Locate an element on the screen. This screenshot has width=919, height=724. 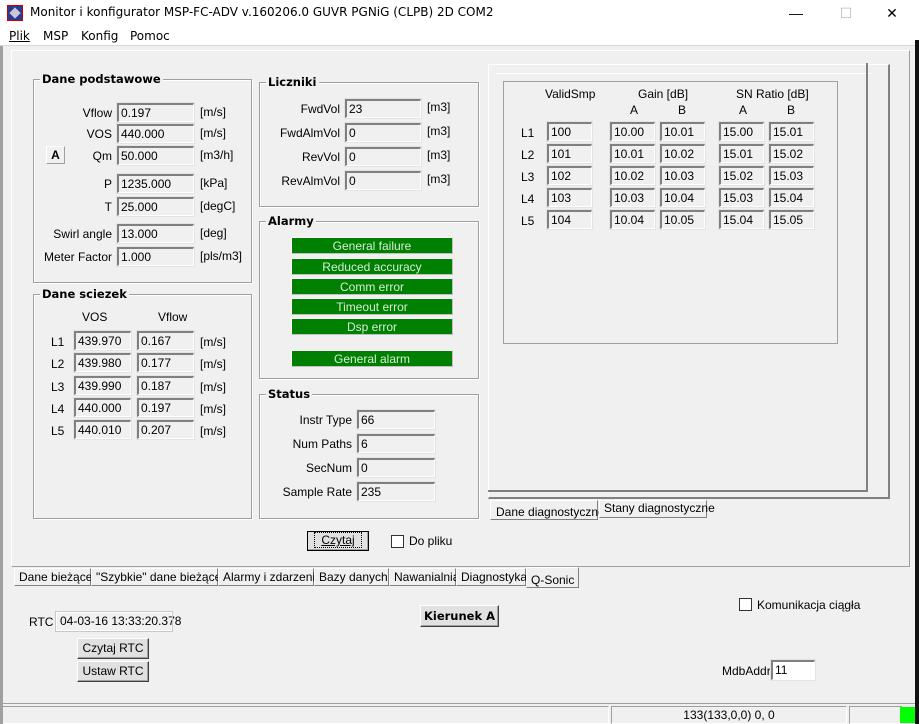
read-rtc-button: Czytaj RTC is located at coordinates (113, 648).